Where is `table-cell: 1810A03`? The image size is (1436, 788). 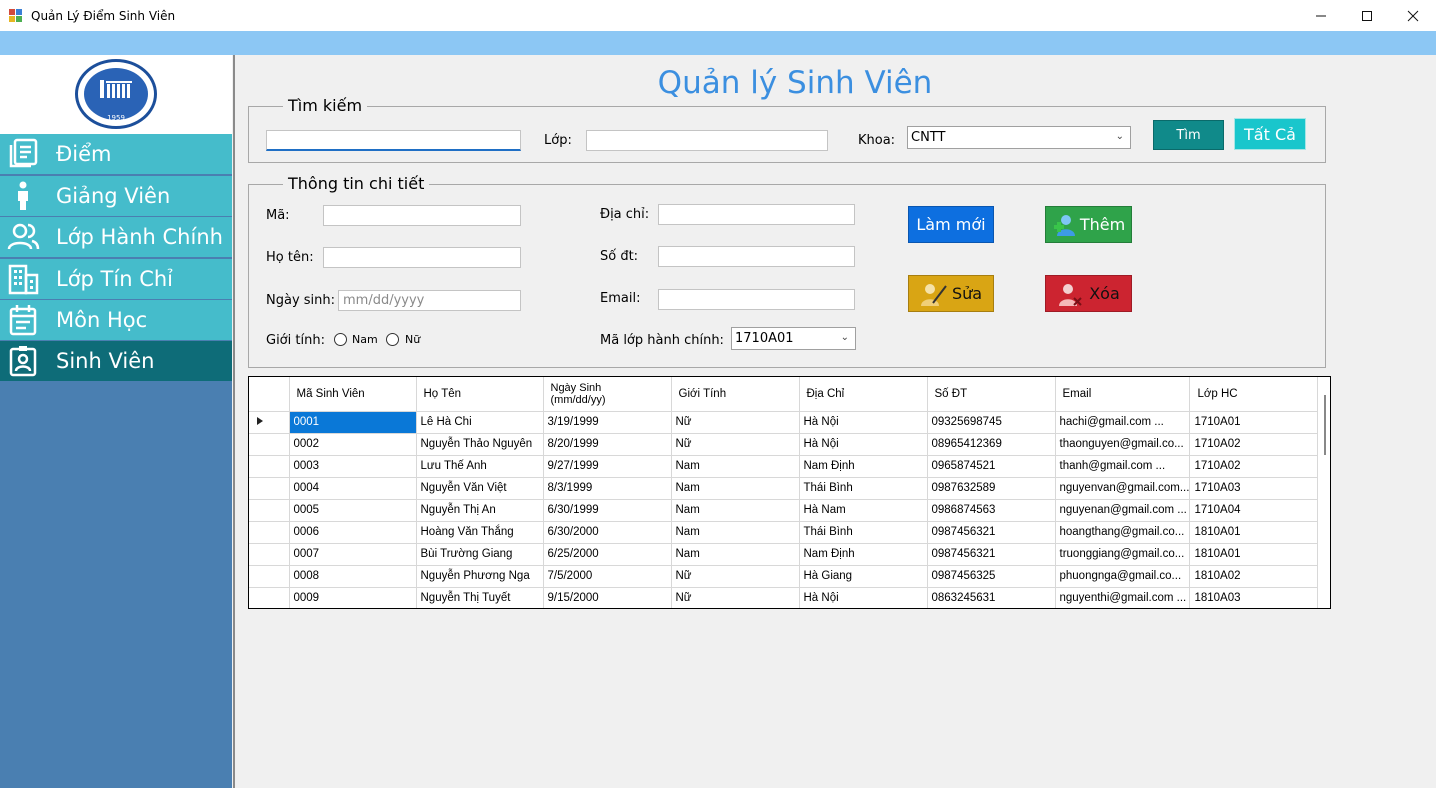
table-cell: 1810A03 is located at coordinates (1254, 597).